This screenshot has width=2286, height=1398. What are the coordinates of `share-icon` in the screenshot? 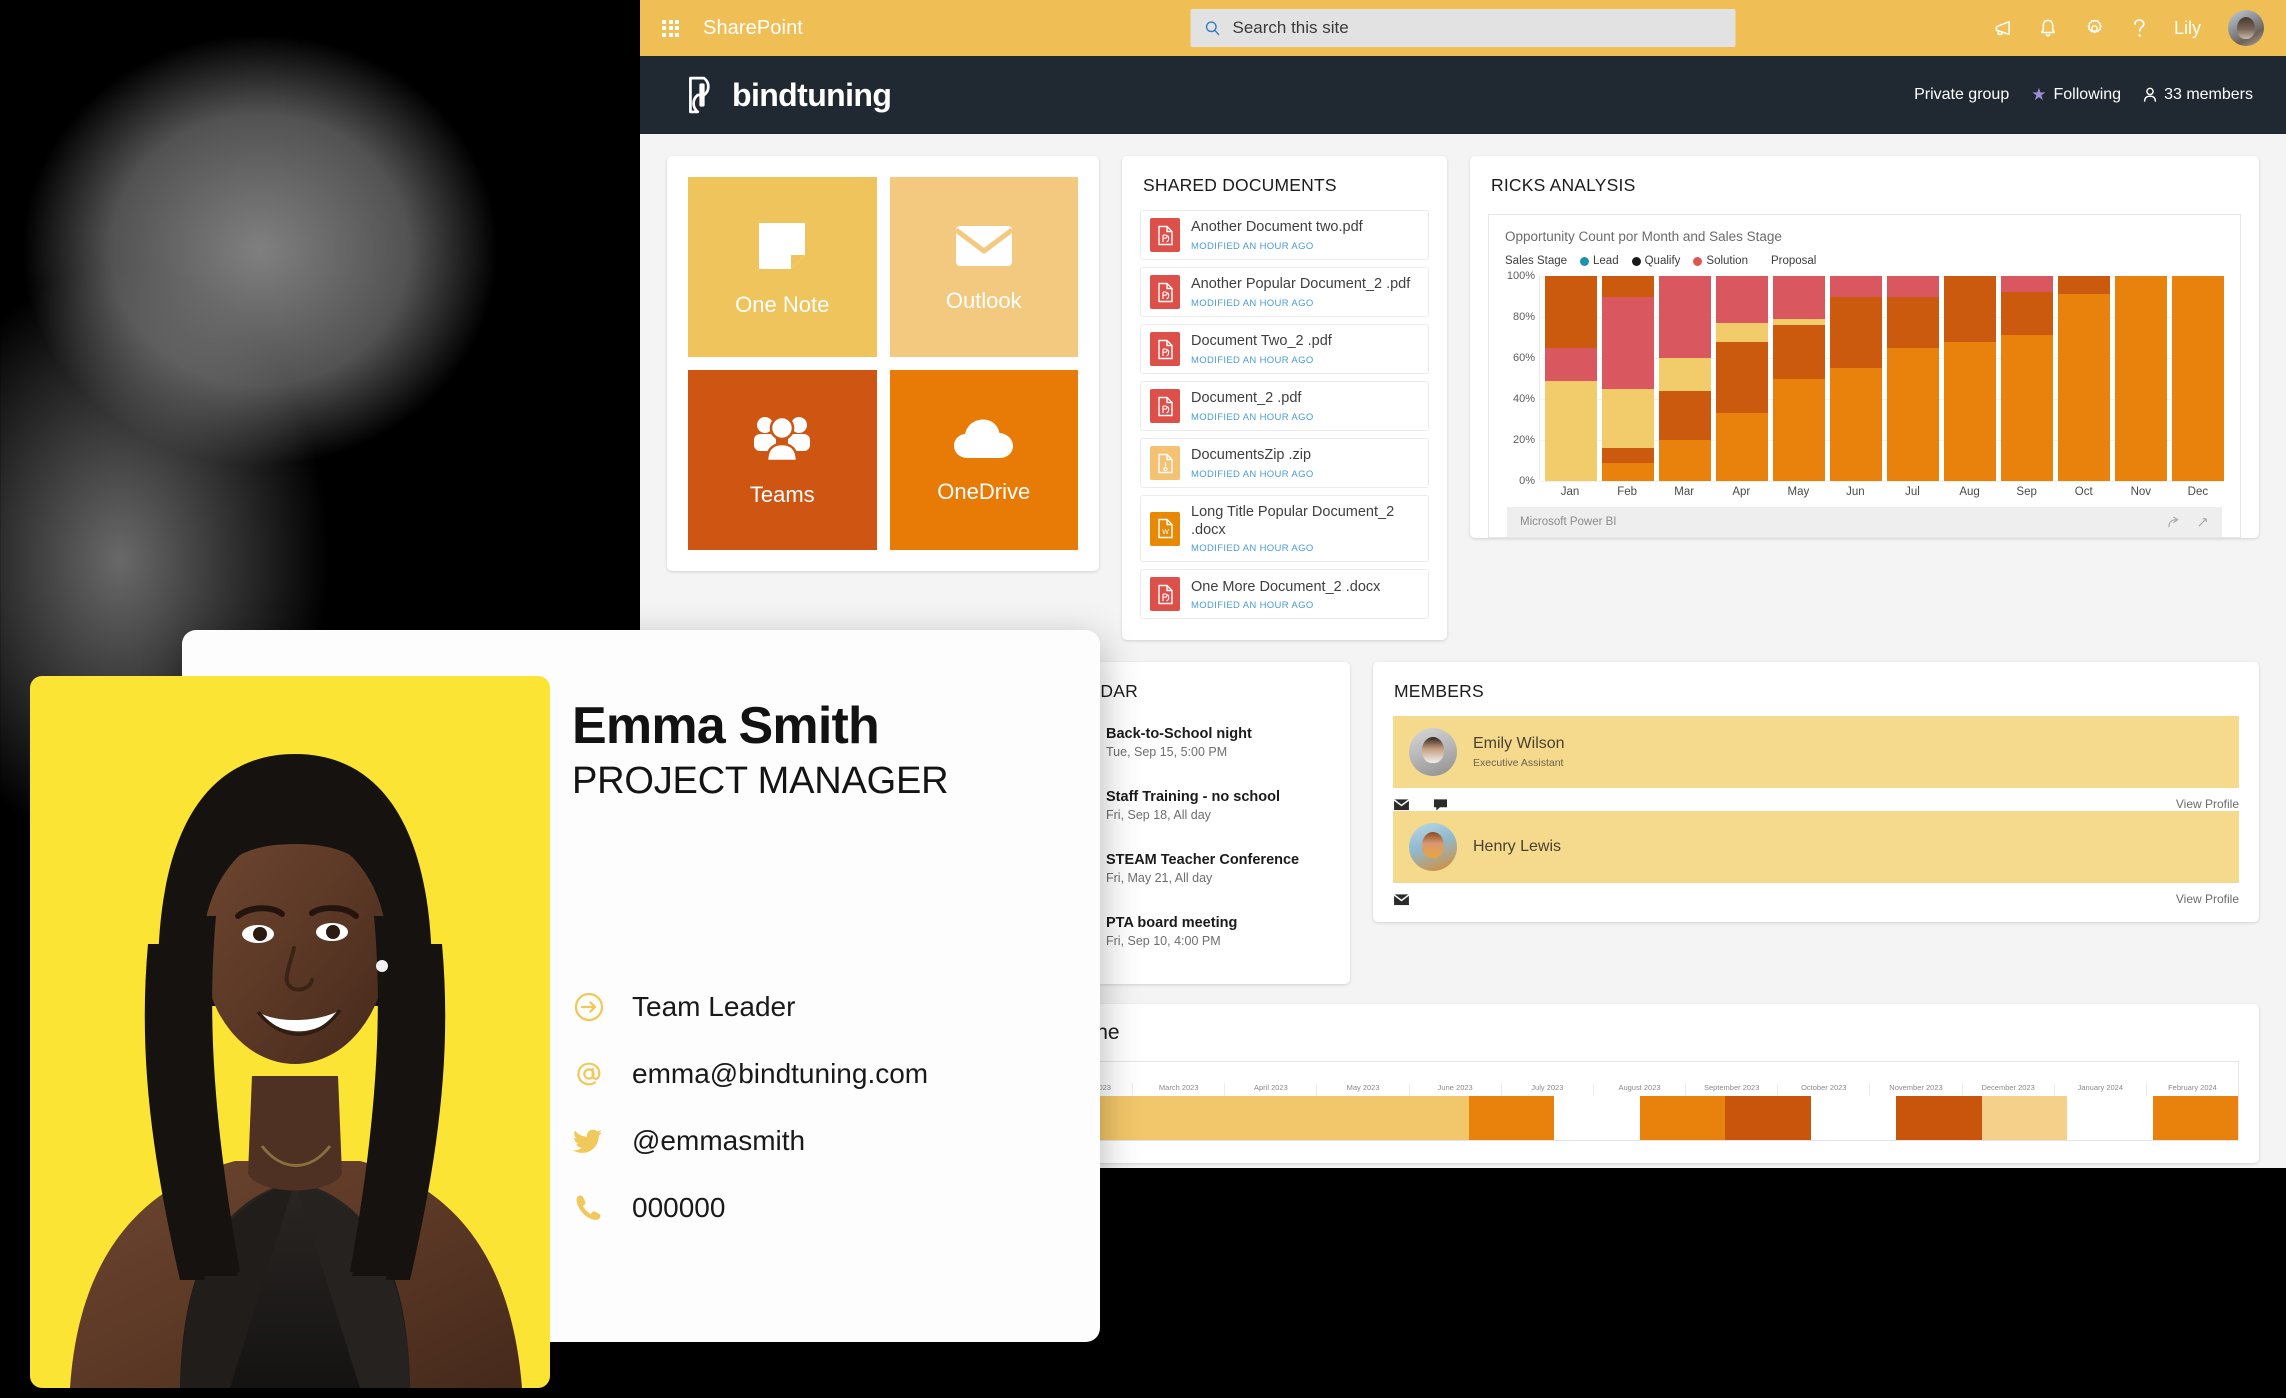 It's located at (2173, 522).